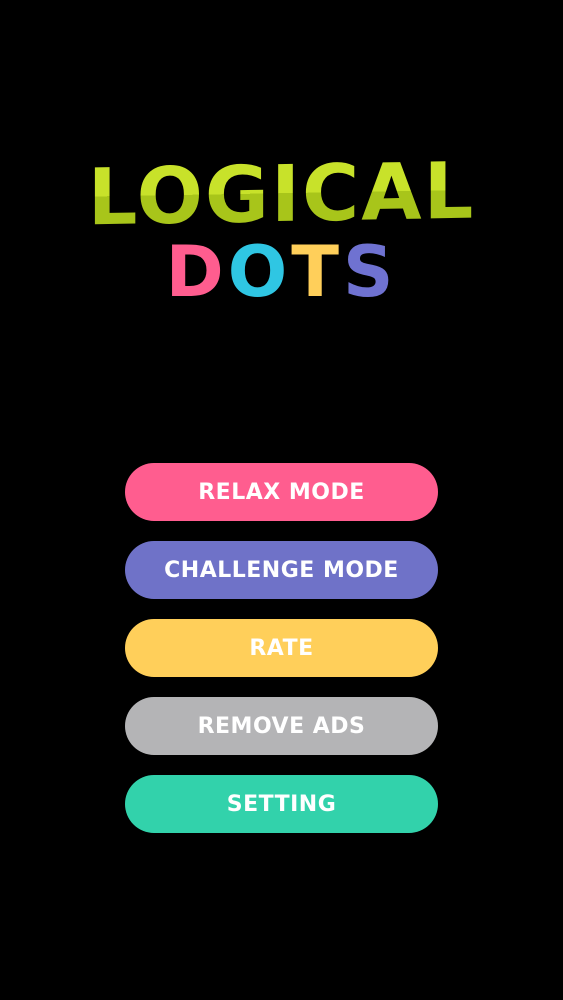  What do you see at coordinates (281, 570) in the screenshot?
I see `challenge-mode-button: CHALLENGE MODE` at bounding box center [281, 570].